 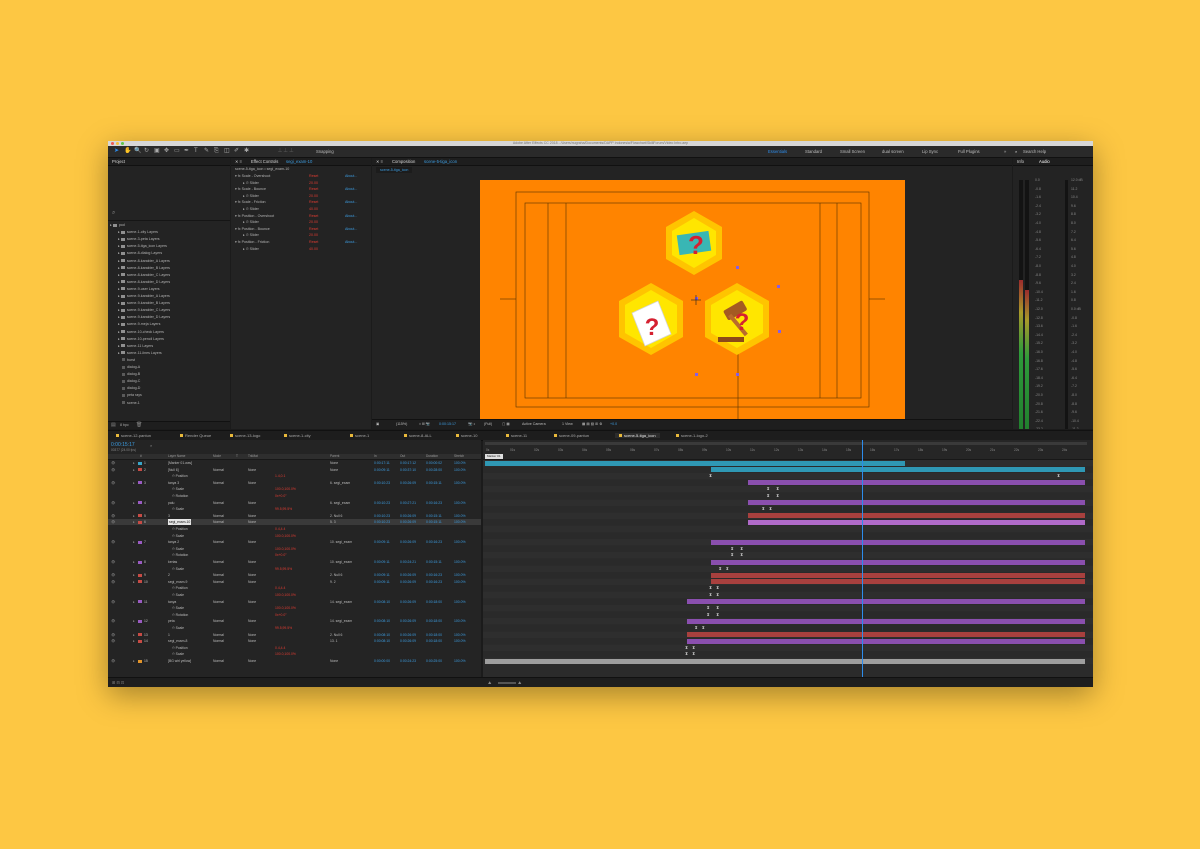 I want to click on effect-slider-value: 20.00, so click(x=313, y=222).